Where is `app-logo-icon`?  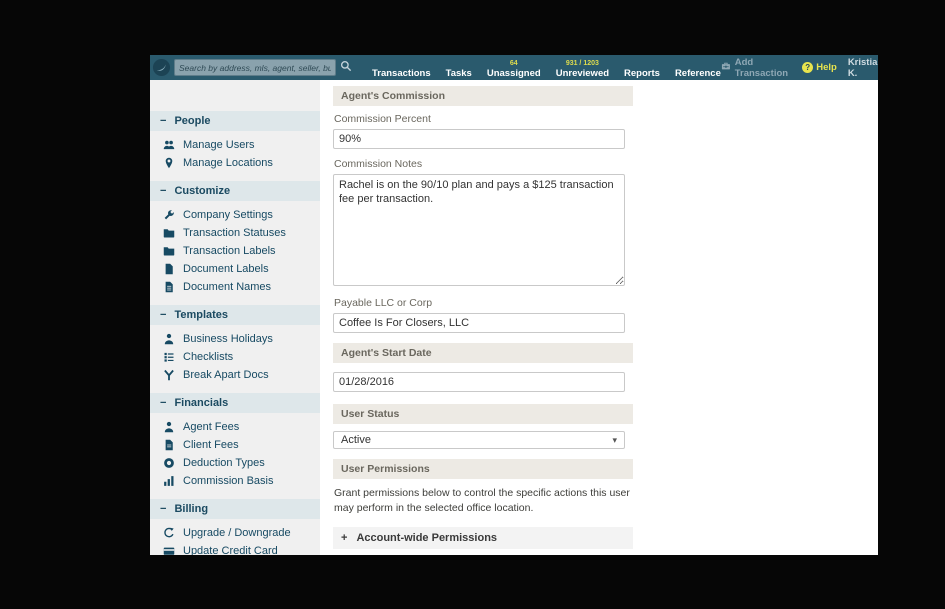
app-logo-icon is located at coordinates (161, 67).